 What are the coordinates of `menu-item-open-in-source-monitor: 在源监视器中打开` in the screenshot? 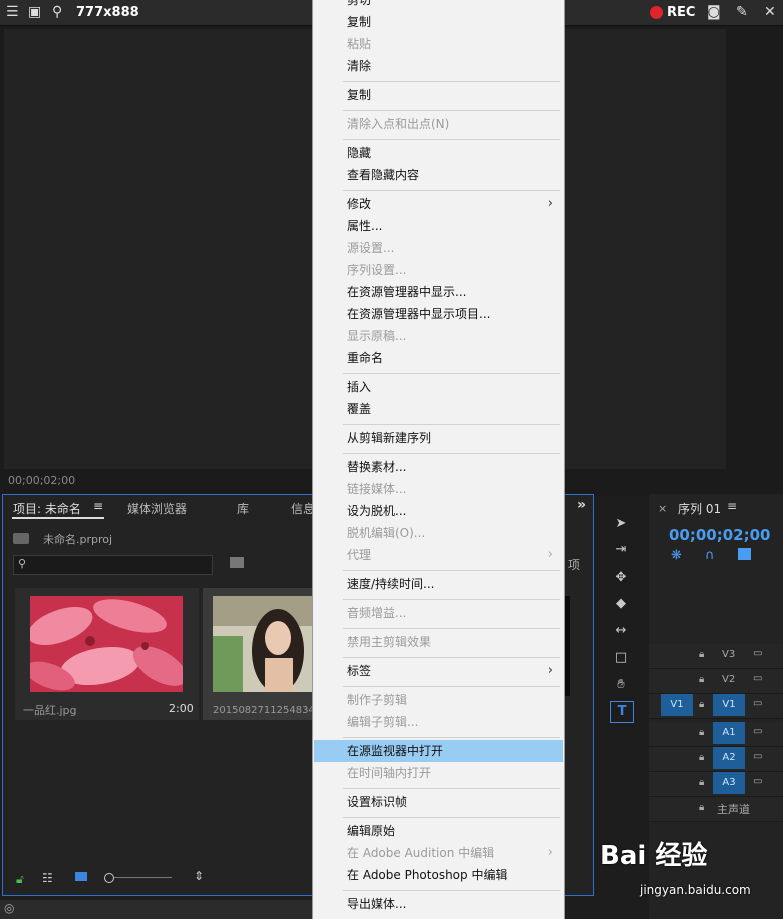 It's located at (438, 751).